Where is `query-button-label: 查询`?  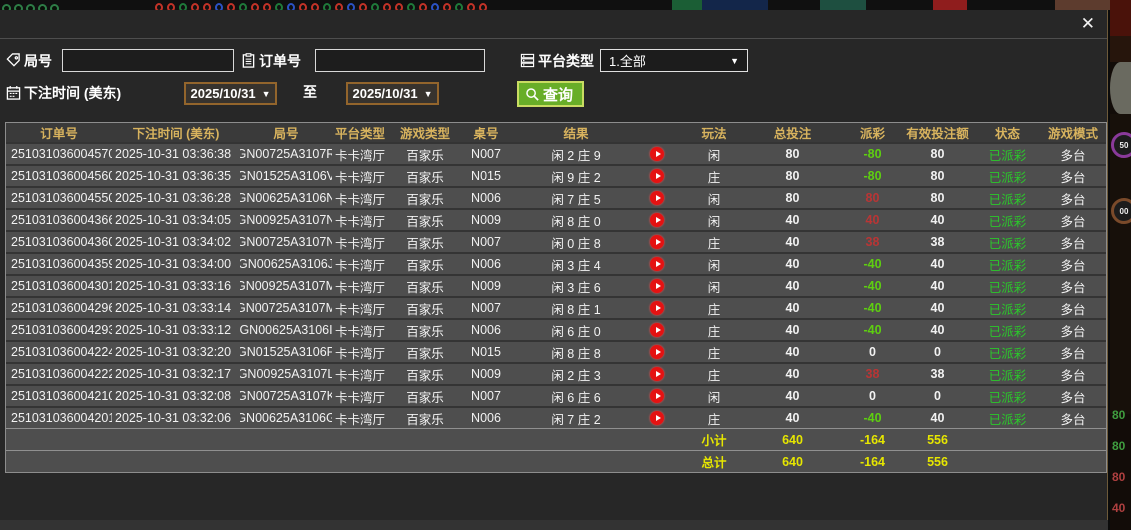 query-button-label: 查询 is located at coordinates (558, 95).